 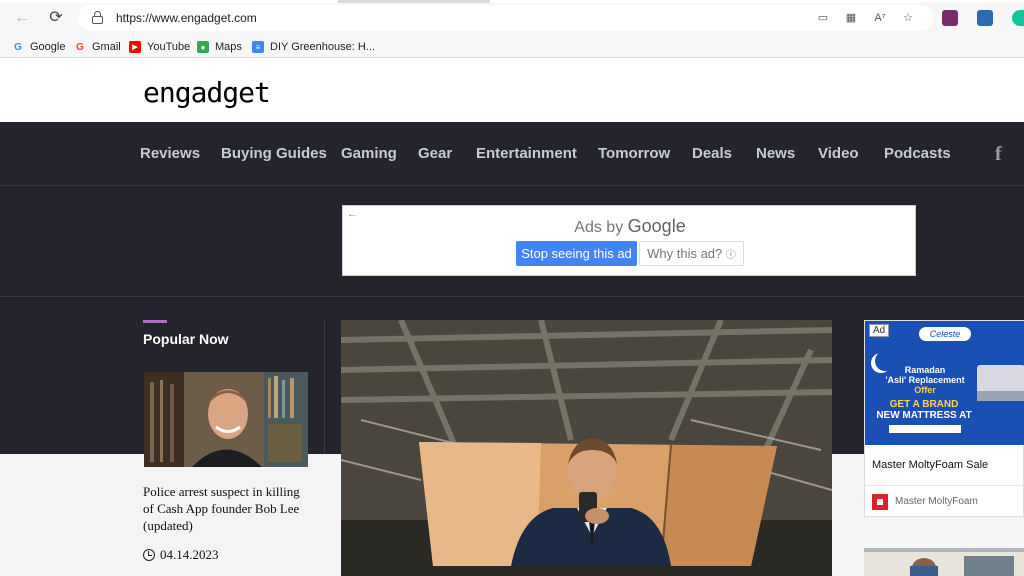 I want to click on popular-now-heading: Popular Now, so click(x=186, y=339).